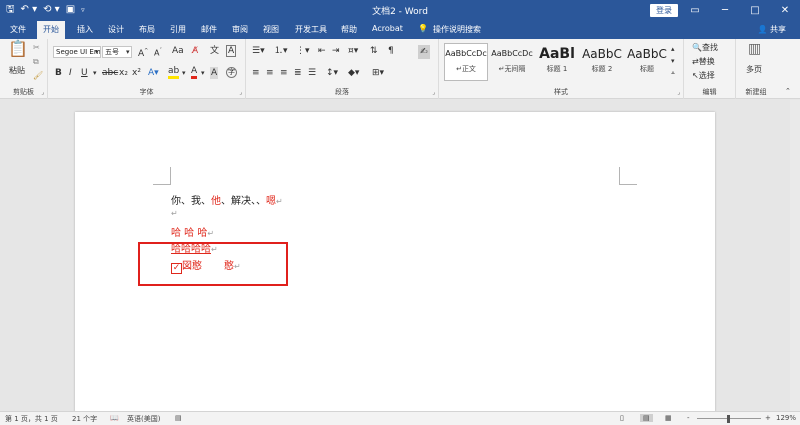 The image size is (800, 425). I want to click on tab-design: 设计, so click(116, 29).